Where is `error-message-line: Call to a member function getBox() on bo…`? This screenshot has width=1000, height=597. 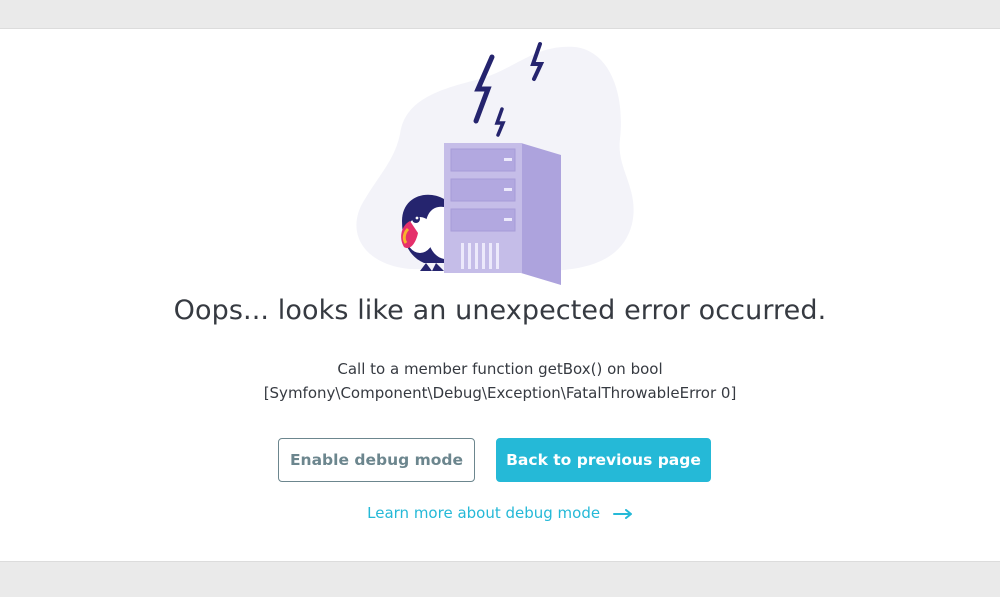
error-message-line: Call to a member function getBox() on bo… is located at coordinates (500, 369).